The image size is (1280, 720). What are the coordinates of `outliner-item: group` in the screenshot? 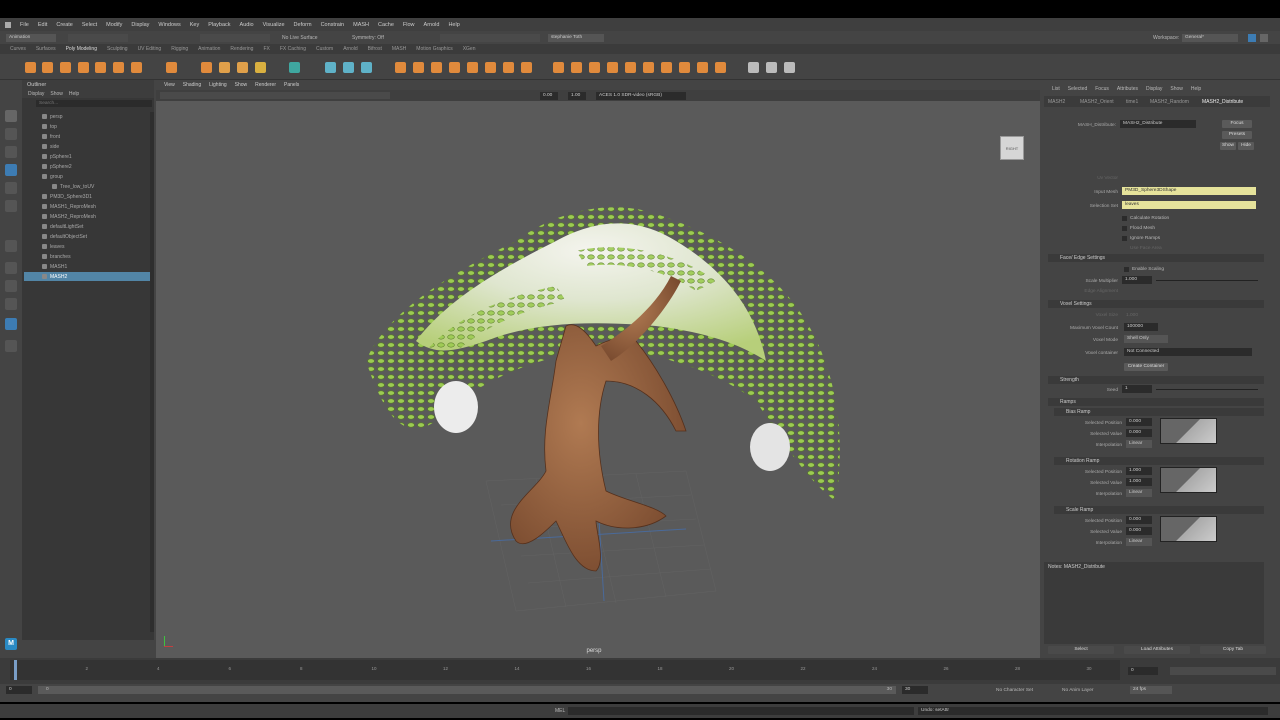 It's located at (87, 176).